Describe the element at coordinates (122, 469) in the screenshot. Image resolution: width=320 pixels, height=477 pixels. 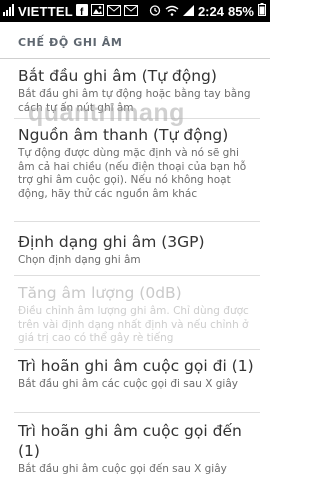
I see `setting-summary: Bắt đầu ghi âm cuộc gọi đến sau X giây` at that location.